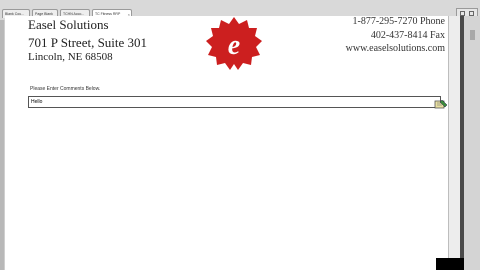 The width and height of the screenshot is (480, 270). Describe the element at coordinates (88, 42) in the screenshot. I see `address-line-1: 701 P Street, Suite 301` at that location.